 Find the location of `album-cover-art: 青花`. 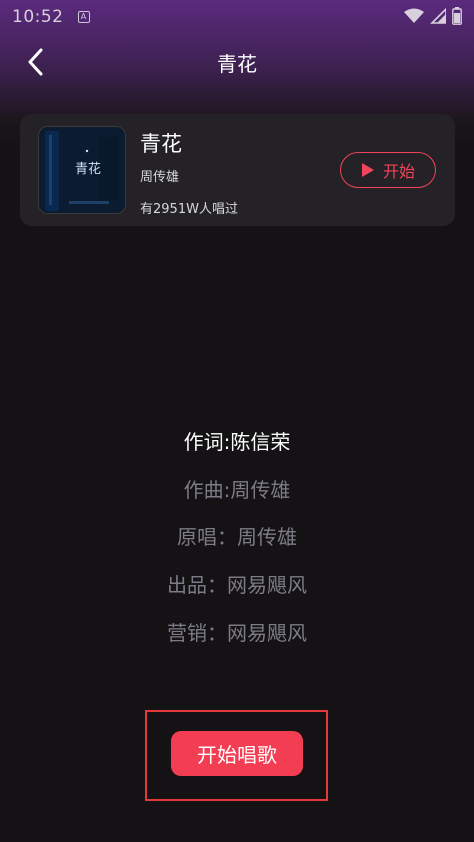

album-cover-art: 青花 is located at coordinates (82, 170).